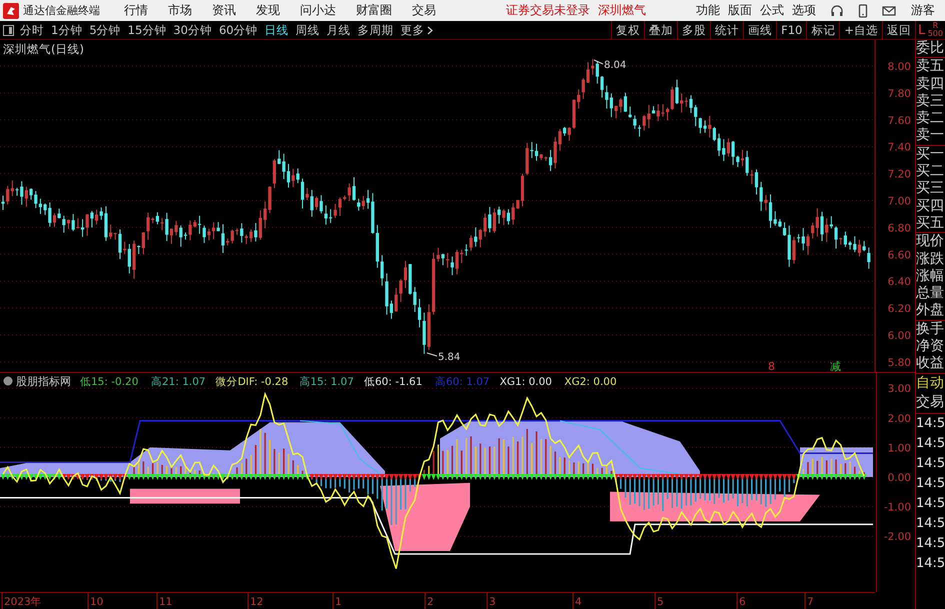  Describe the element at coordinates (897, 537) in the screenshot. I see `axis-label: -2.00` at that location.